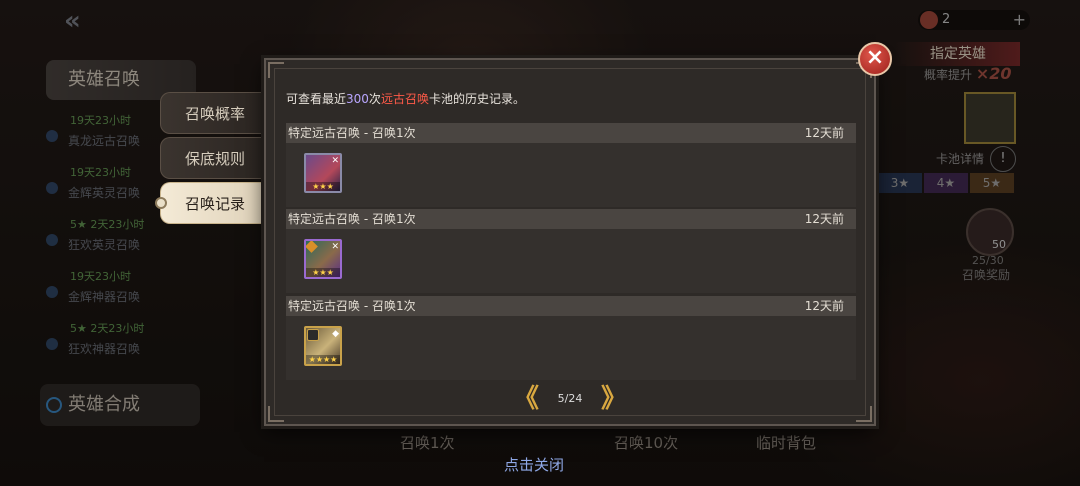  What do you see at coordinates (526, 400) in the screenshot?
I see `prev-page-icon: 《` at bounding box center [526, 400].